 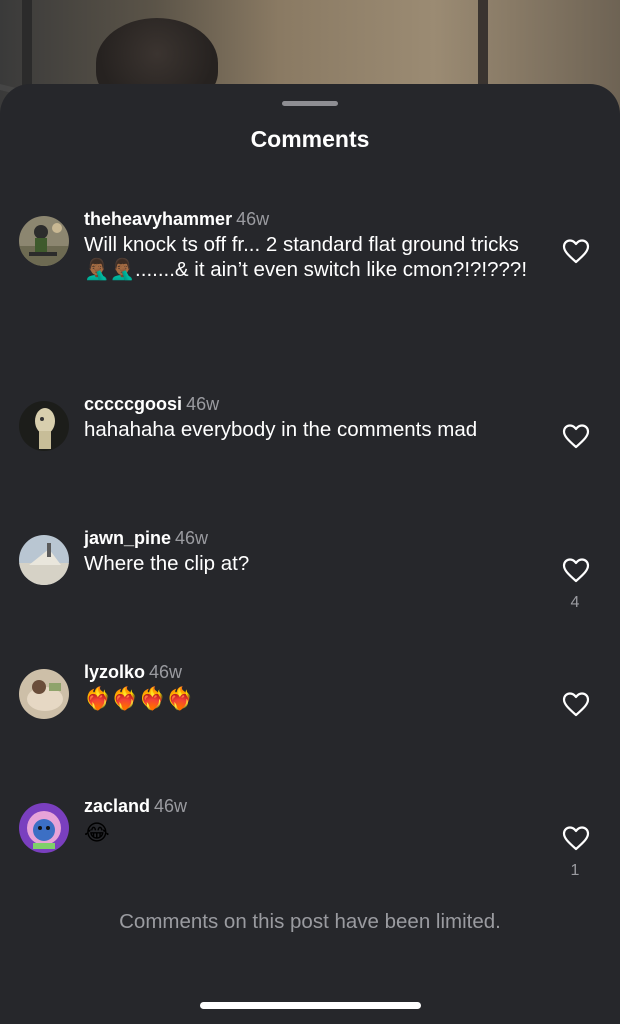 What do you see at coordinates (575, 871) in the screenshot?
I see `like-count: 1` at bounding box center [575, 871].